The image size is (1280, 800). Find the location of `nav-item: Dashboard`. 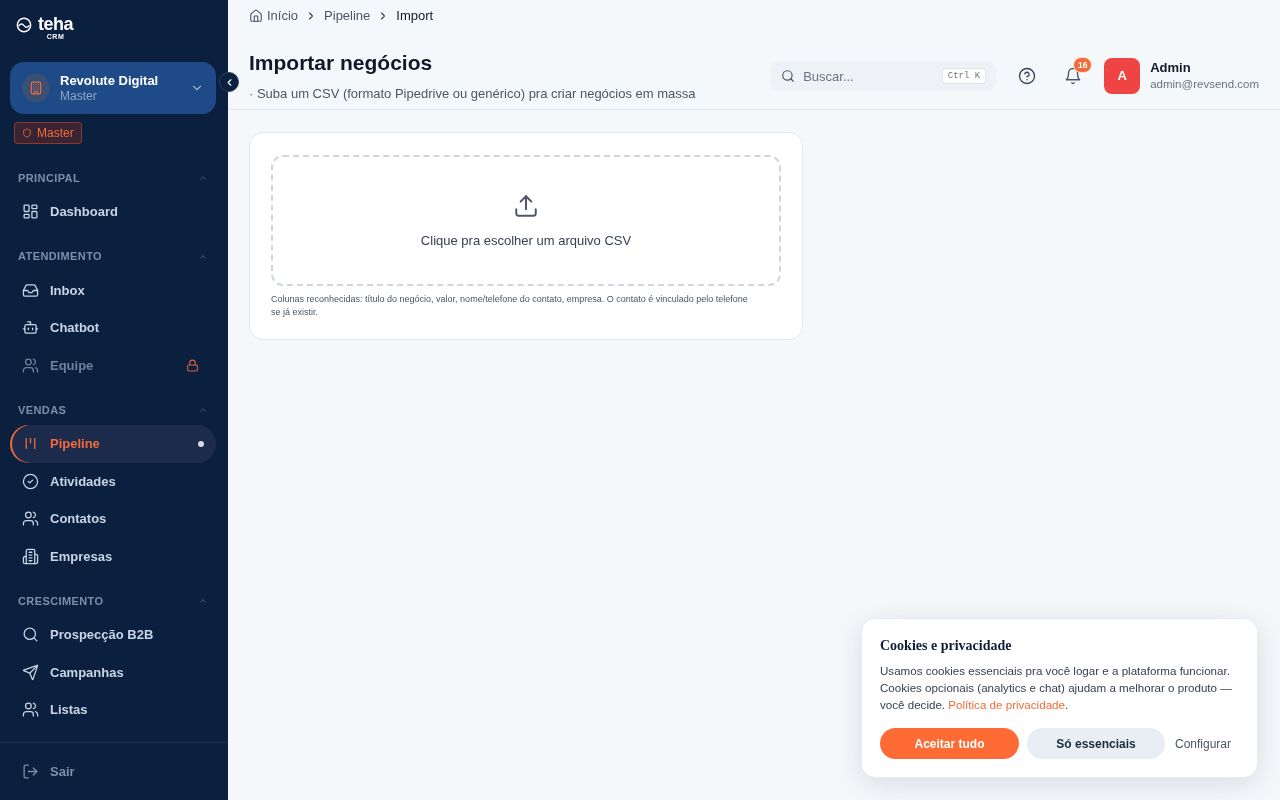

nav-item: Dashboard is located at coordinates (113, 212).